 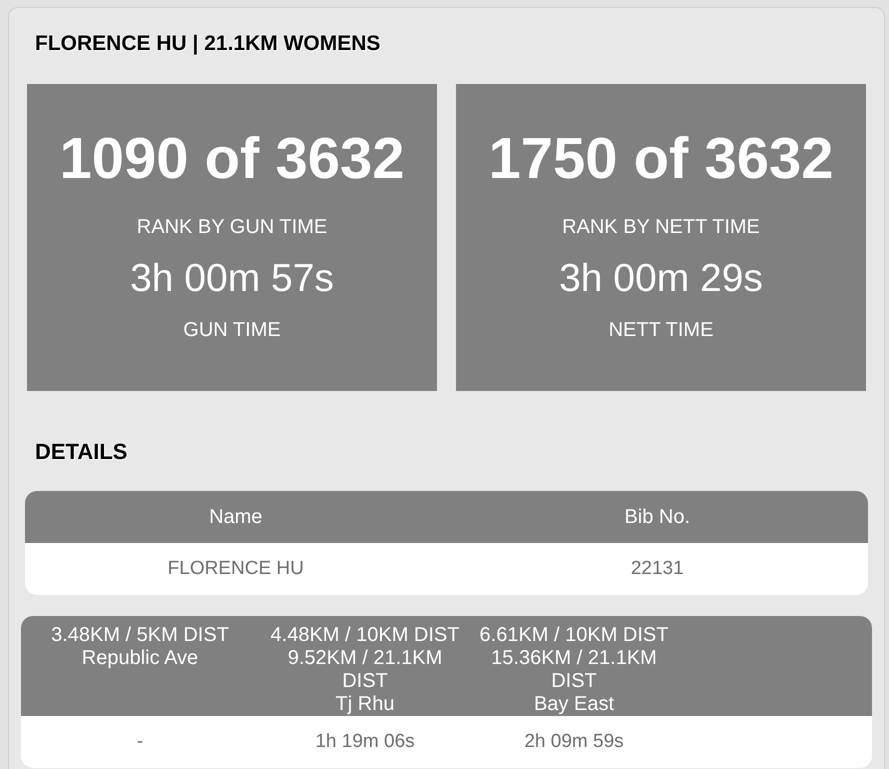 What do you see at coordinates (208, 44) in the screenshot?
I see `runner-title: FLORENCE HU | 21.1KM WOMENS` at bounding box center [208, 44].